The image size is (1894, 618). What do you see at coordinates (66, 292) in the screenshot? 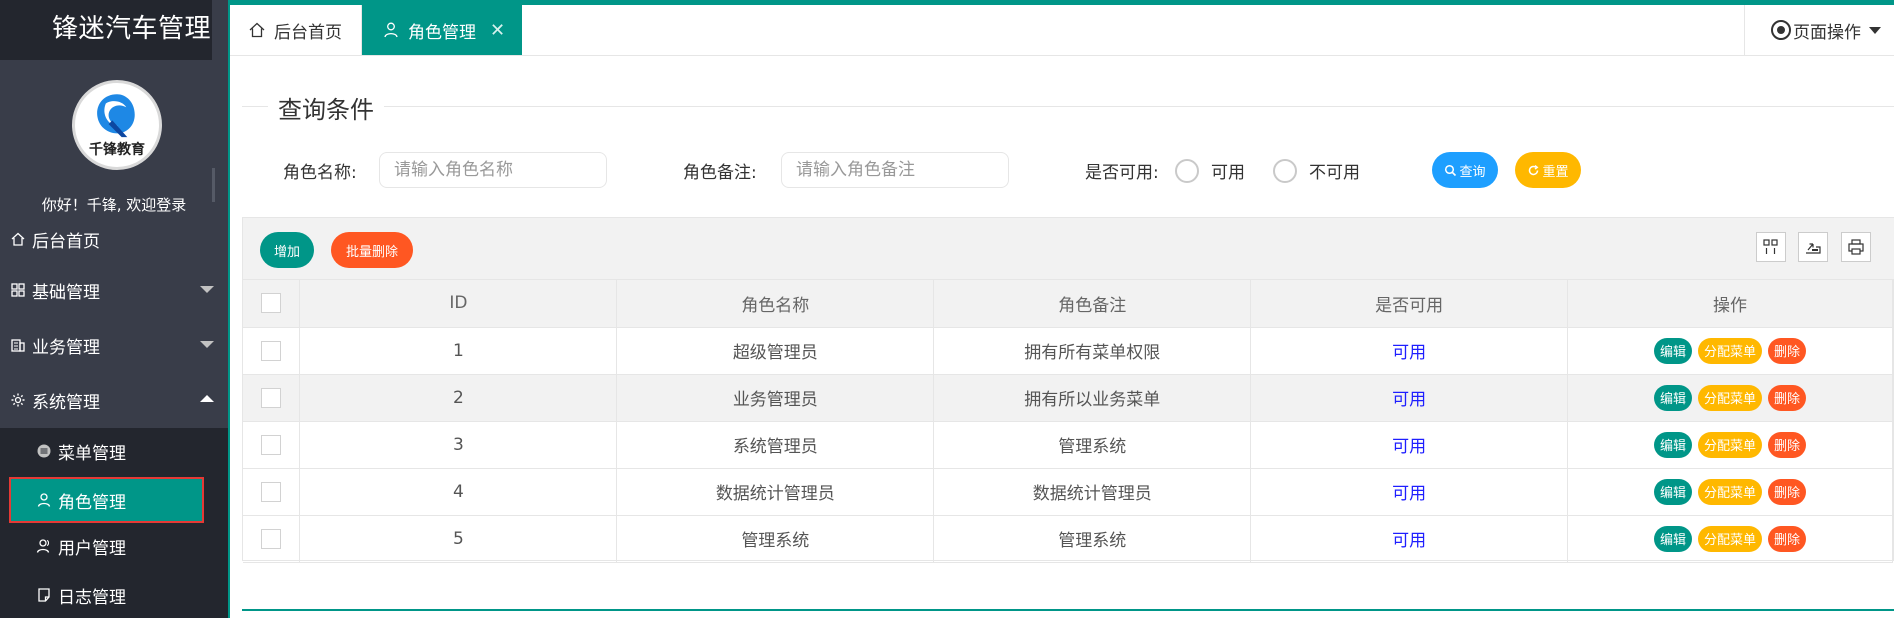
I see `sidebar-item-label: 基础管理` at bounding box center [66, 292].